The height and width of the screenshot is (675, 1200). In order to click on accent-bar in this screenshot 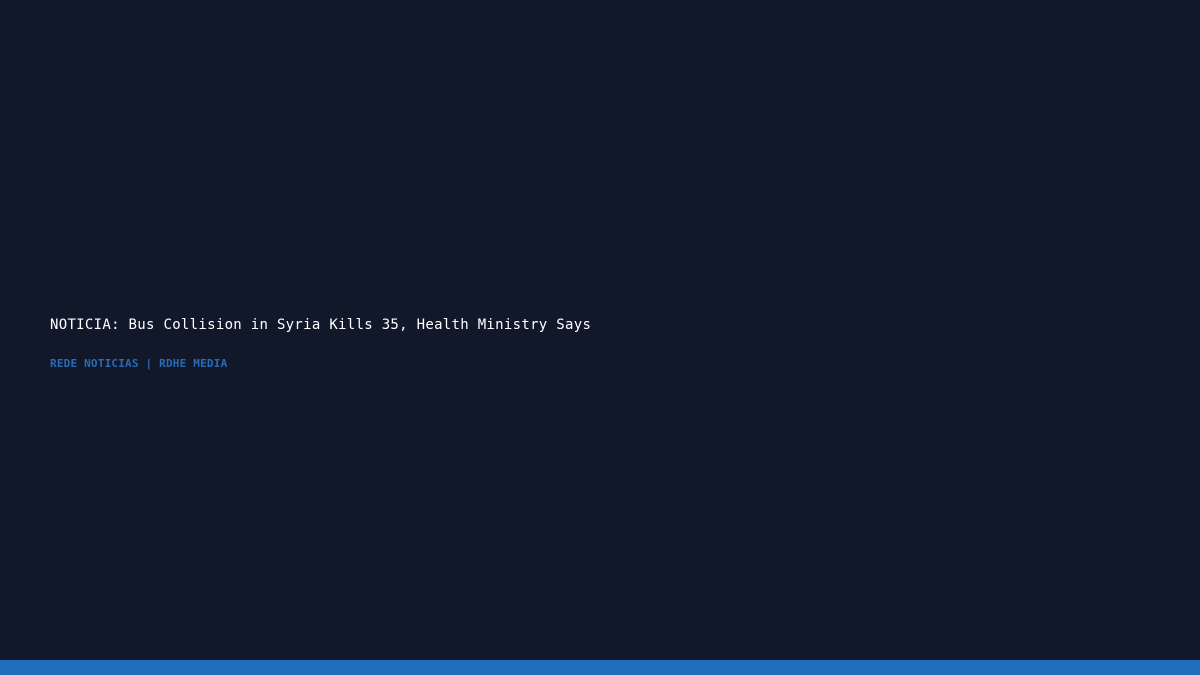, I will do `click(600, 667)`.